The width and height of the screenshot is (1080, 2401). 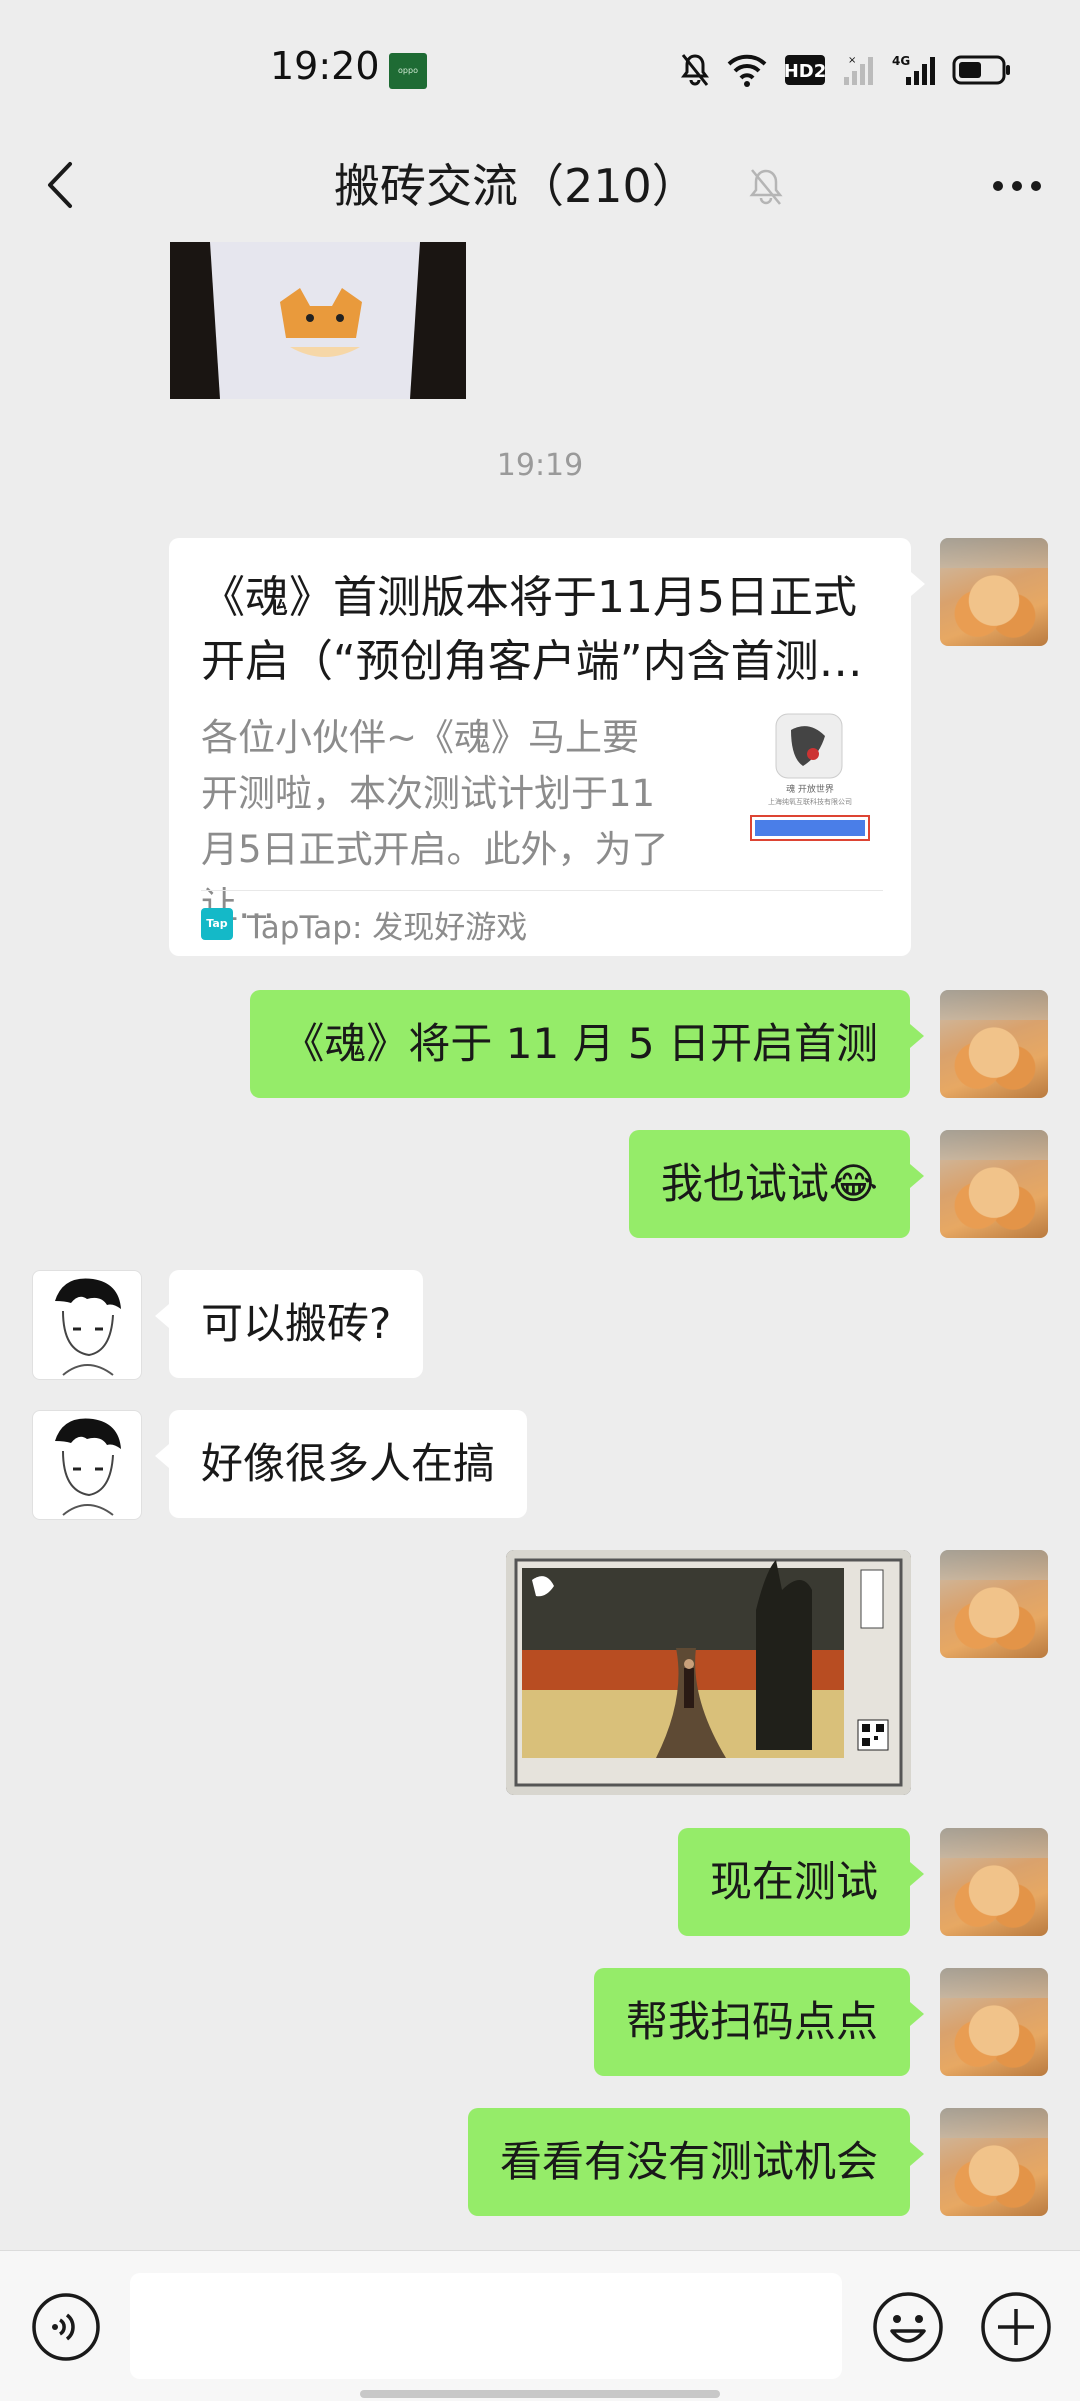 What do you see at coordinates (289, 1324) in the screenshot?
I see `message-bubble: 可以搬砖?` at bounding box center [289, 1324].